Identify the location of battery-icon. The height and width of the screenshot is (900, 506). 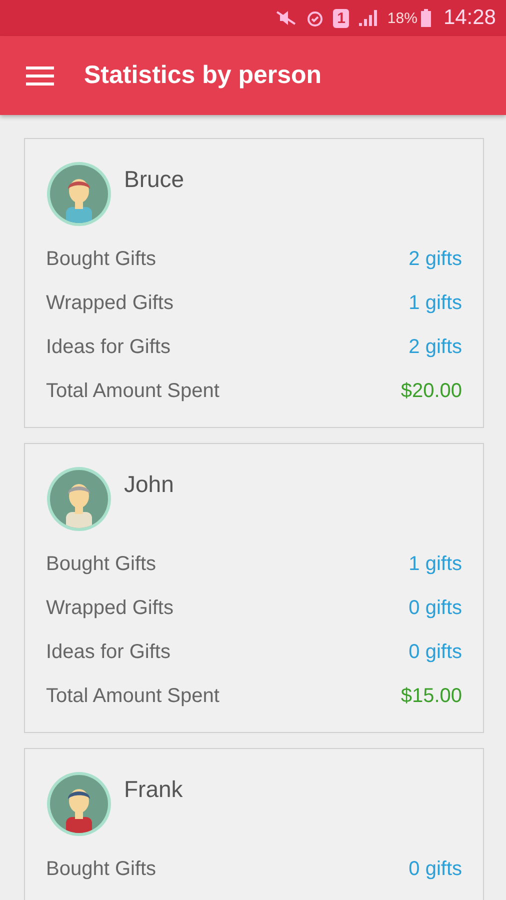
(426, 18).